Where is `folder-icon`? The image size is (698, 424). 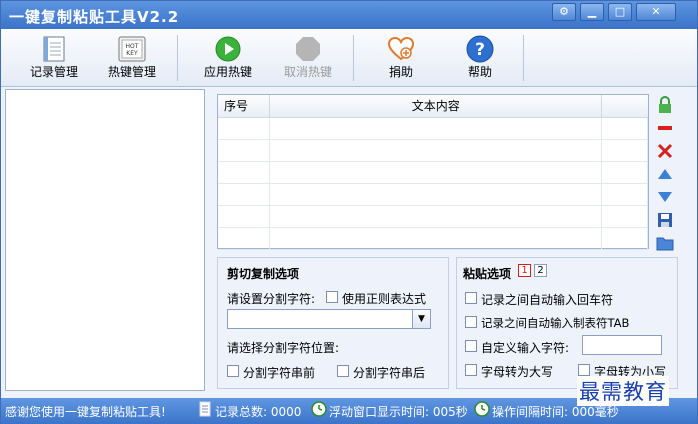 folder-icon is located at coordinates (665, 244).